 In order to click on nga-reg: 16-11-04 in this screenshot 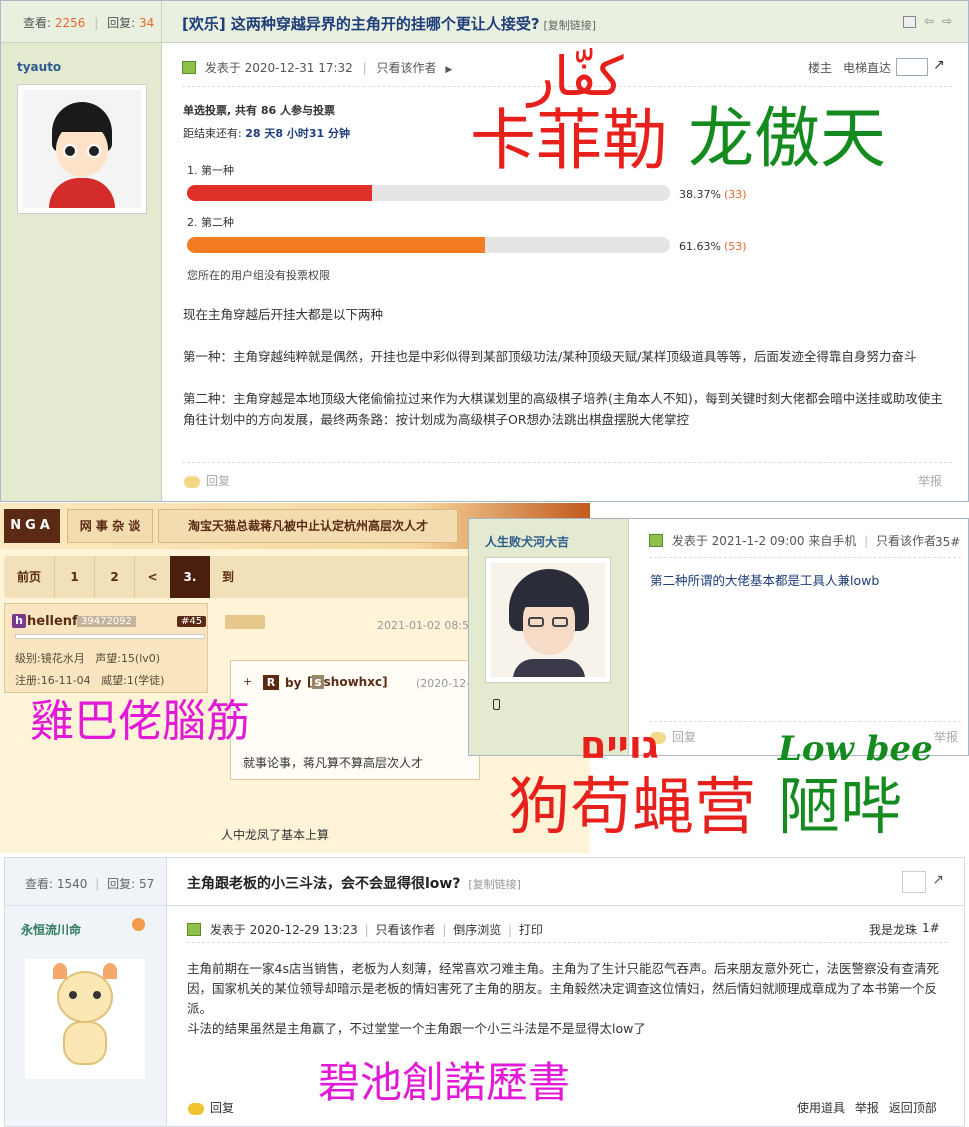, I will do `click(65, 680)`.